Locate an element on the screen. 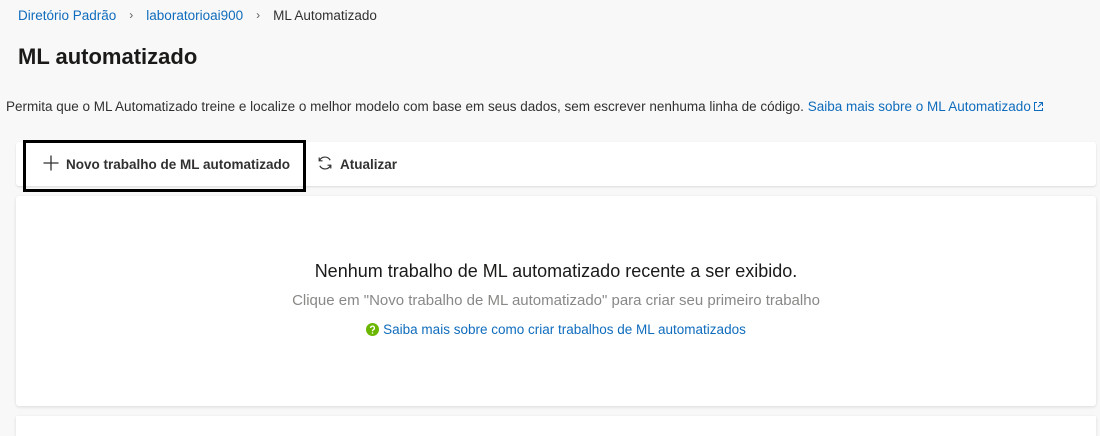 This screenshot has height=436, width=1100. next-section-card is located at coordinates (556, 426).